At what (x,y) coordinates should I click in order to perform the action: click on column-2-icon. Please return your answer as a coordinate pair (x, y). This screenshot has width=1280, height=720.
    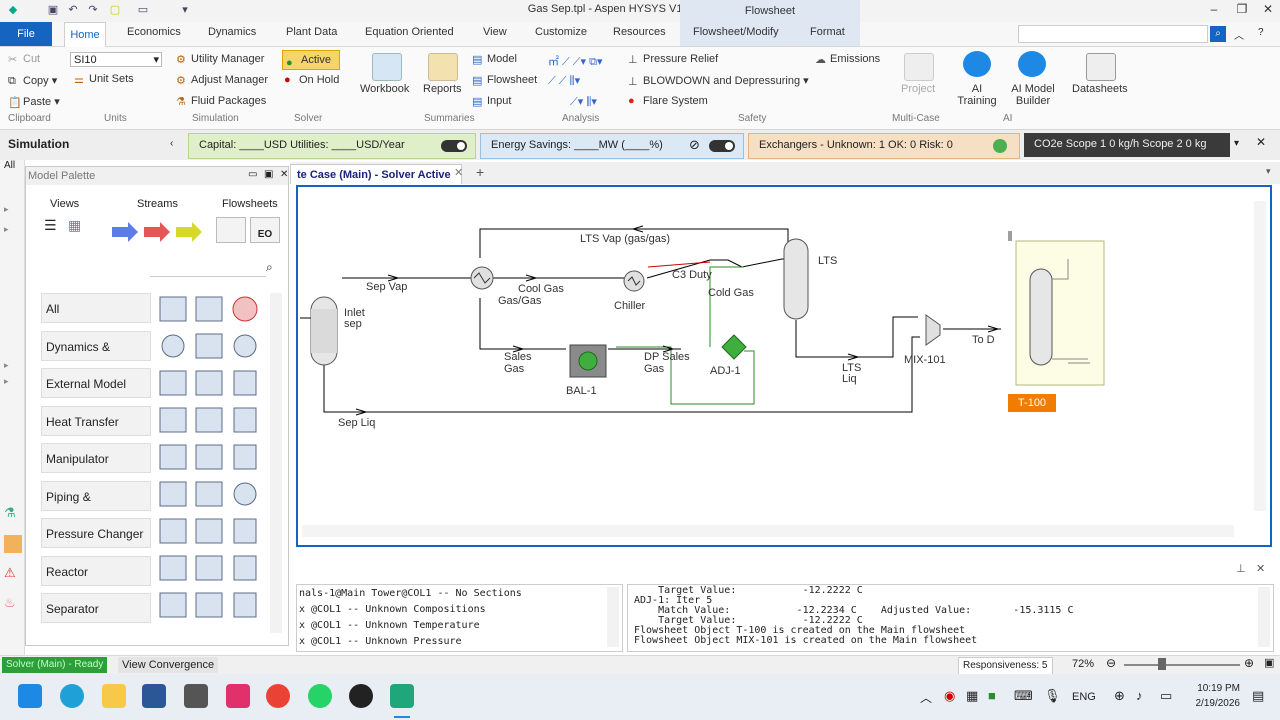
    Looking at the image, I should click on (245, 605).